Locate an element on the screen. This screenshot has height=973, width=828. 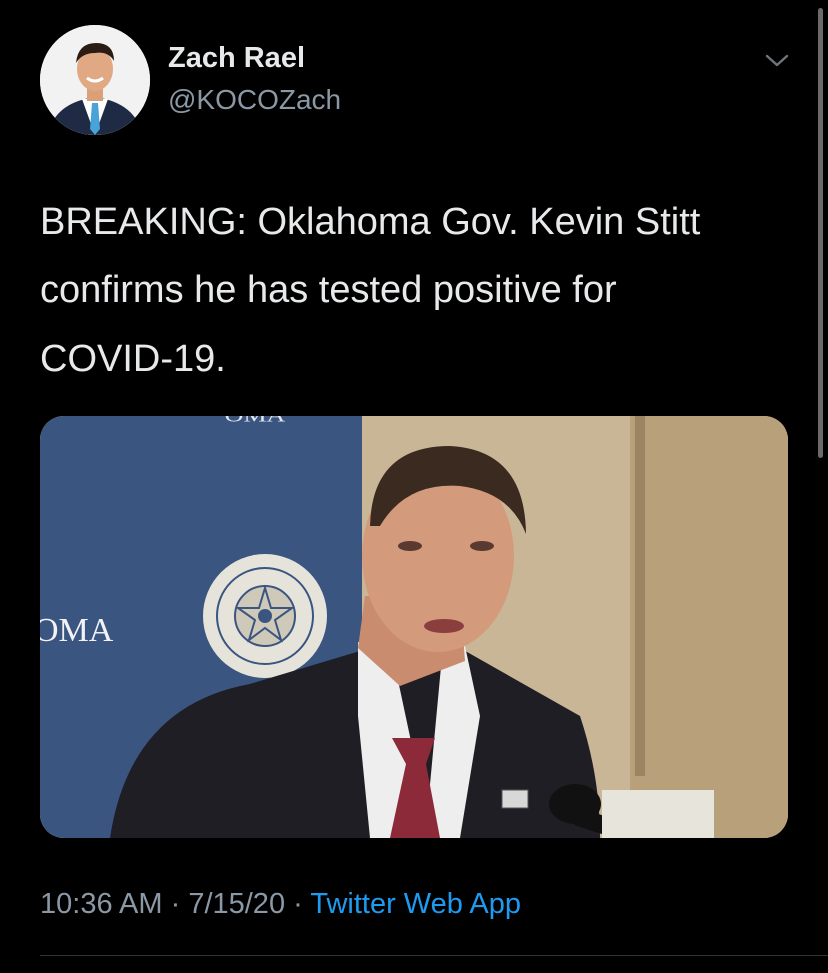
avatar is located at coordinates (95, 80).